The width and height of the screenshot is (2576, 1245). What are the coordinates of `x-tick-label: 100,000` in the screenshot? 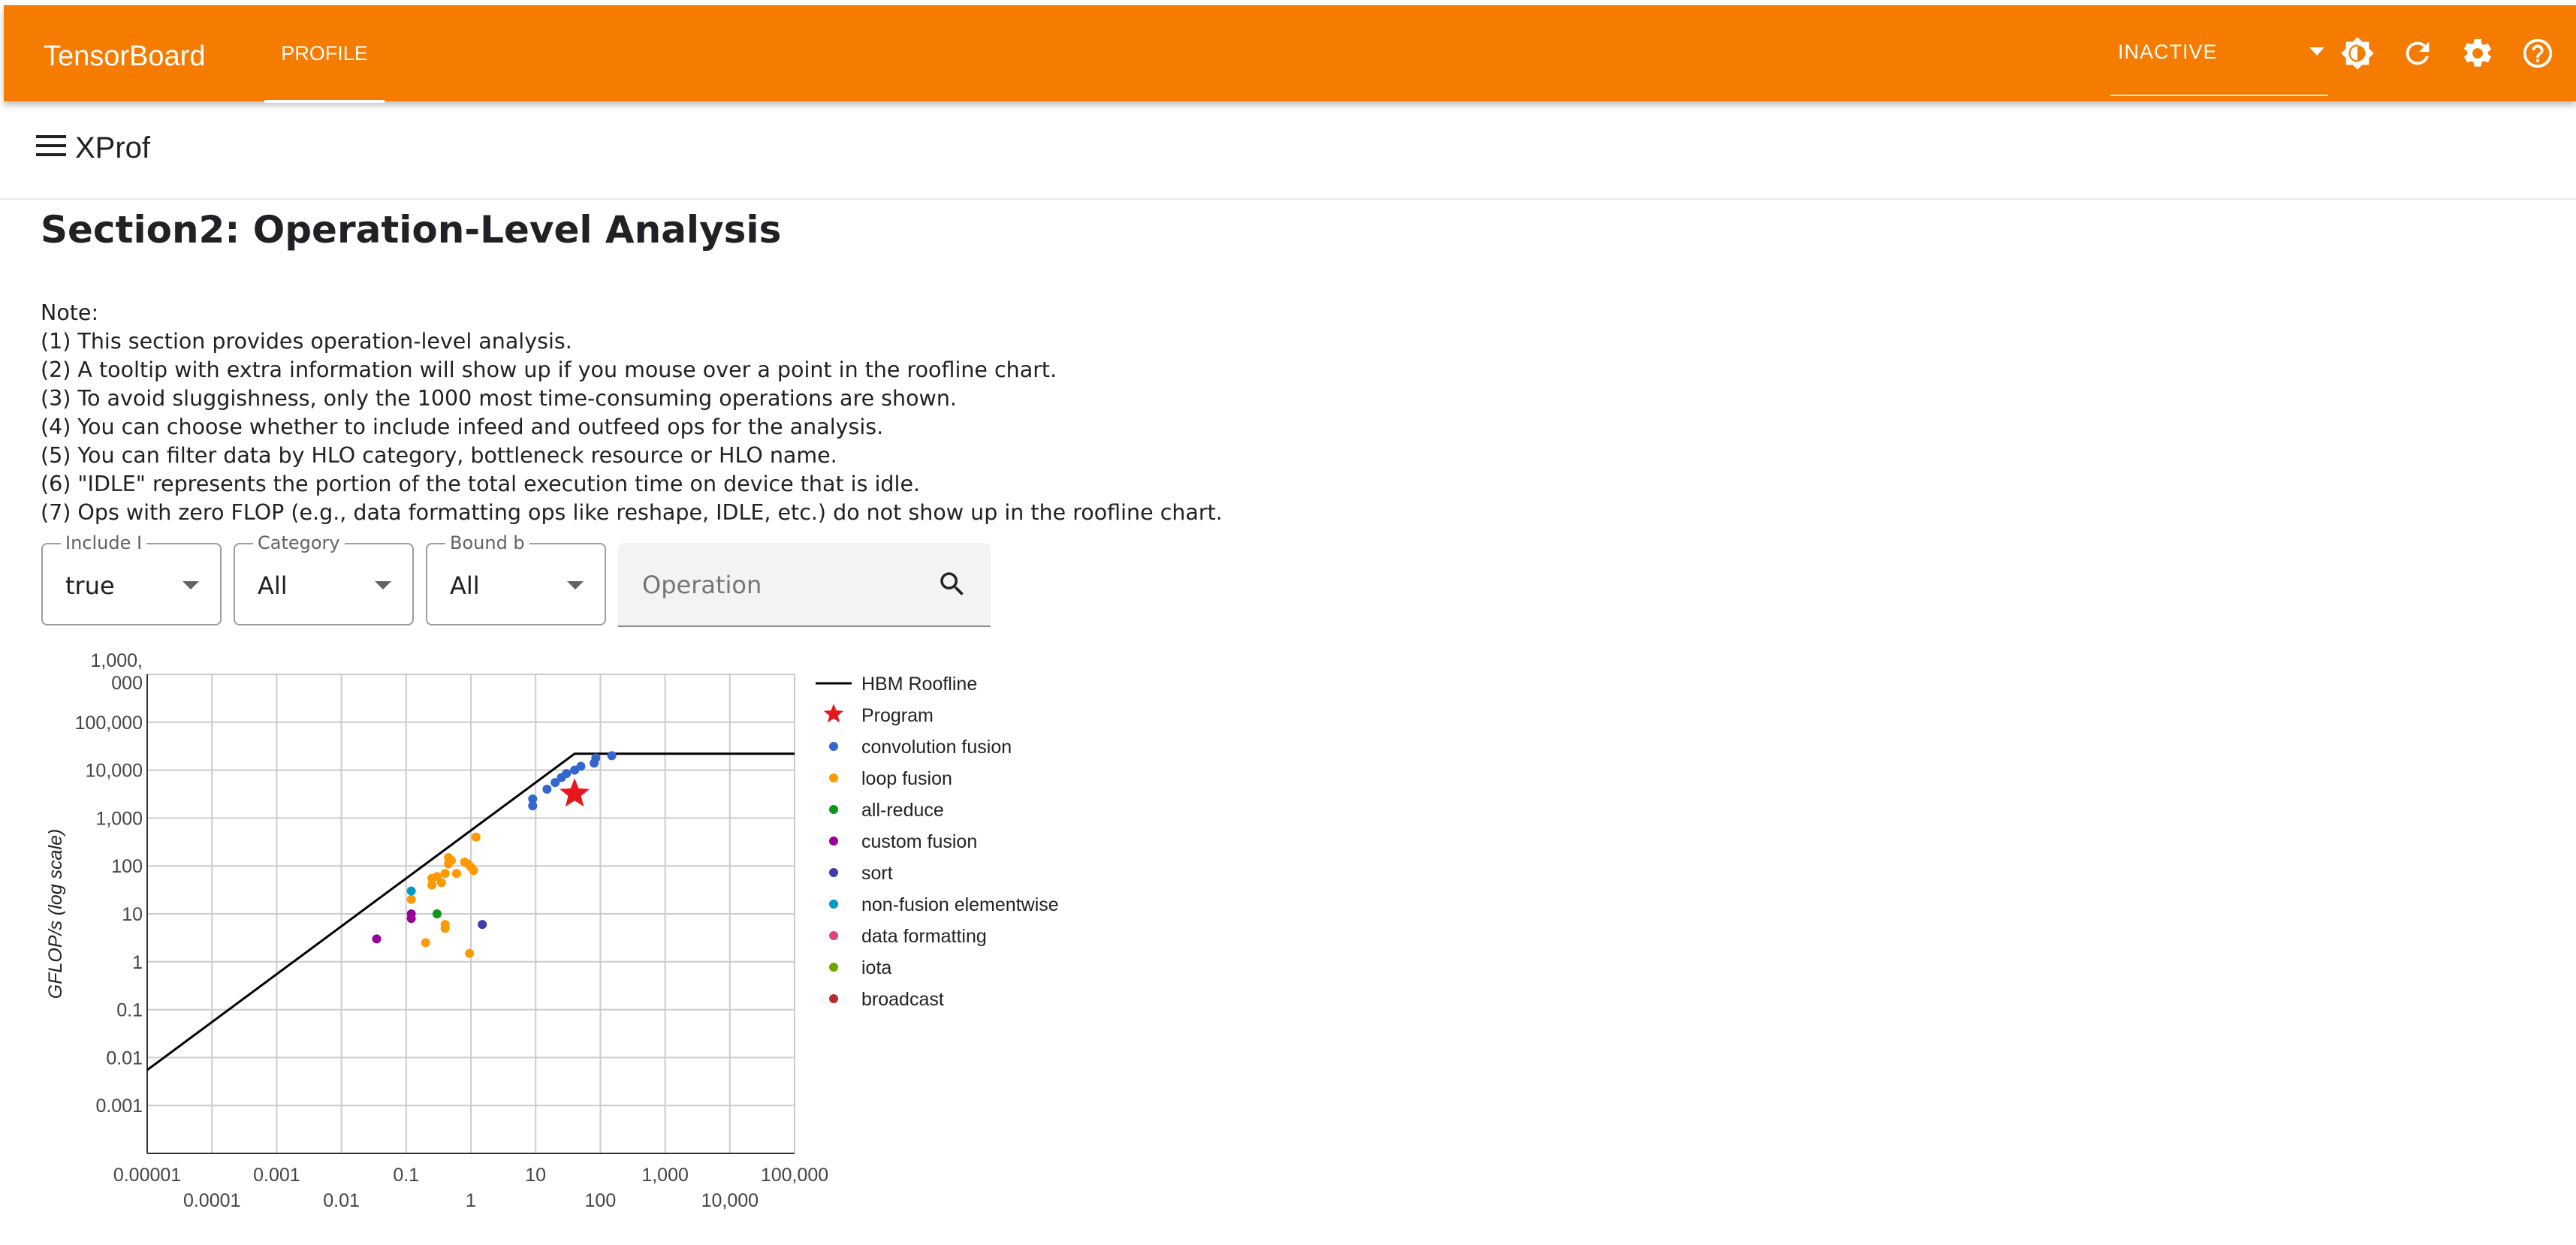 It's located at (795, 1175).